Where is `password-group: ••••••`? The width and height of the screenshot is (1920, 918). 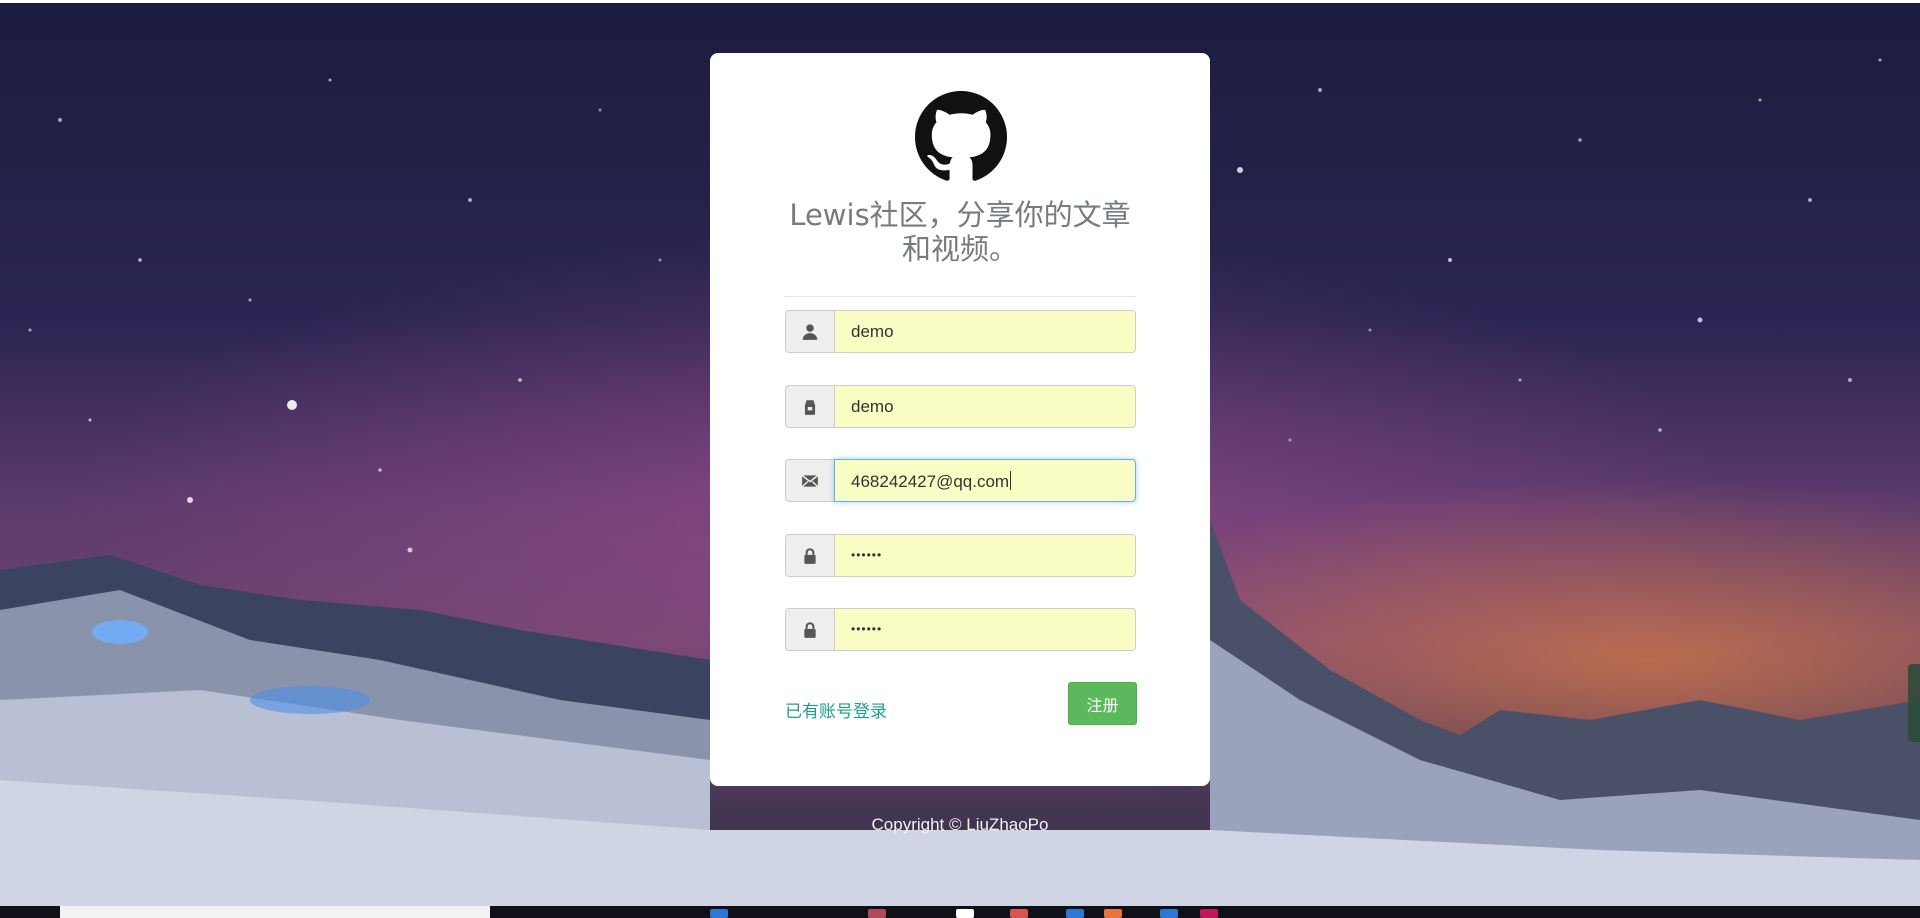 password-group: •••••• is located at coordinates (960, 555).